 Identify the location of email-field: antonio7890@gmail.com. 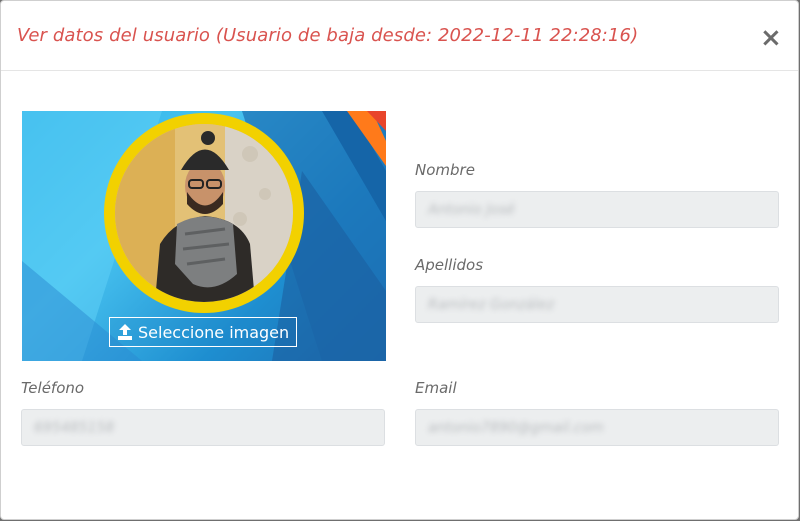
(597, 427).